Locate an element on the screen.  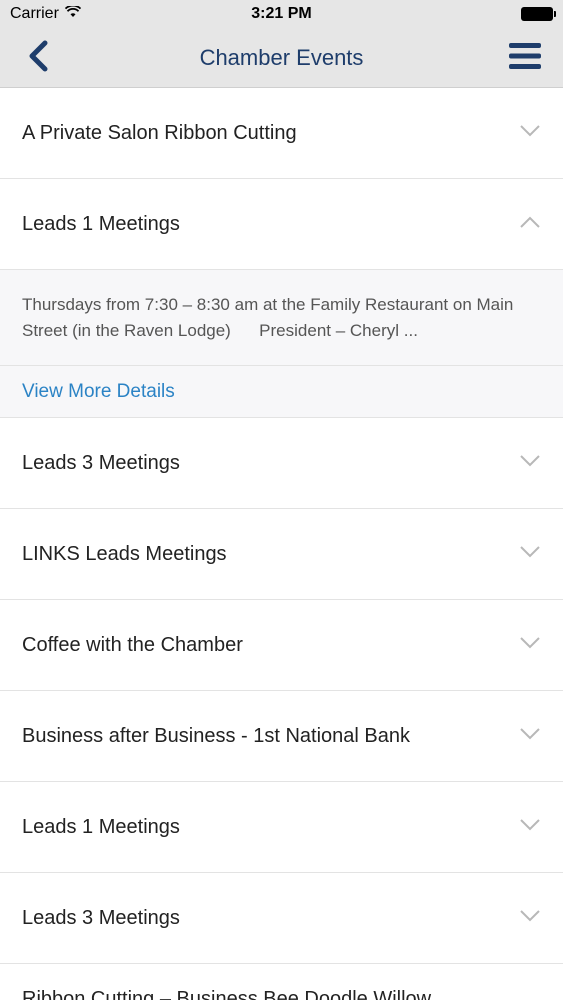
status-right is located at coordinates (484, 14).